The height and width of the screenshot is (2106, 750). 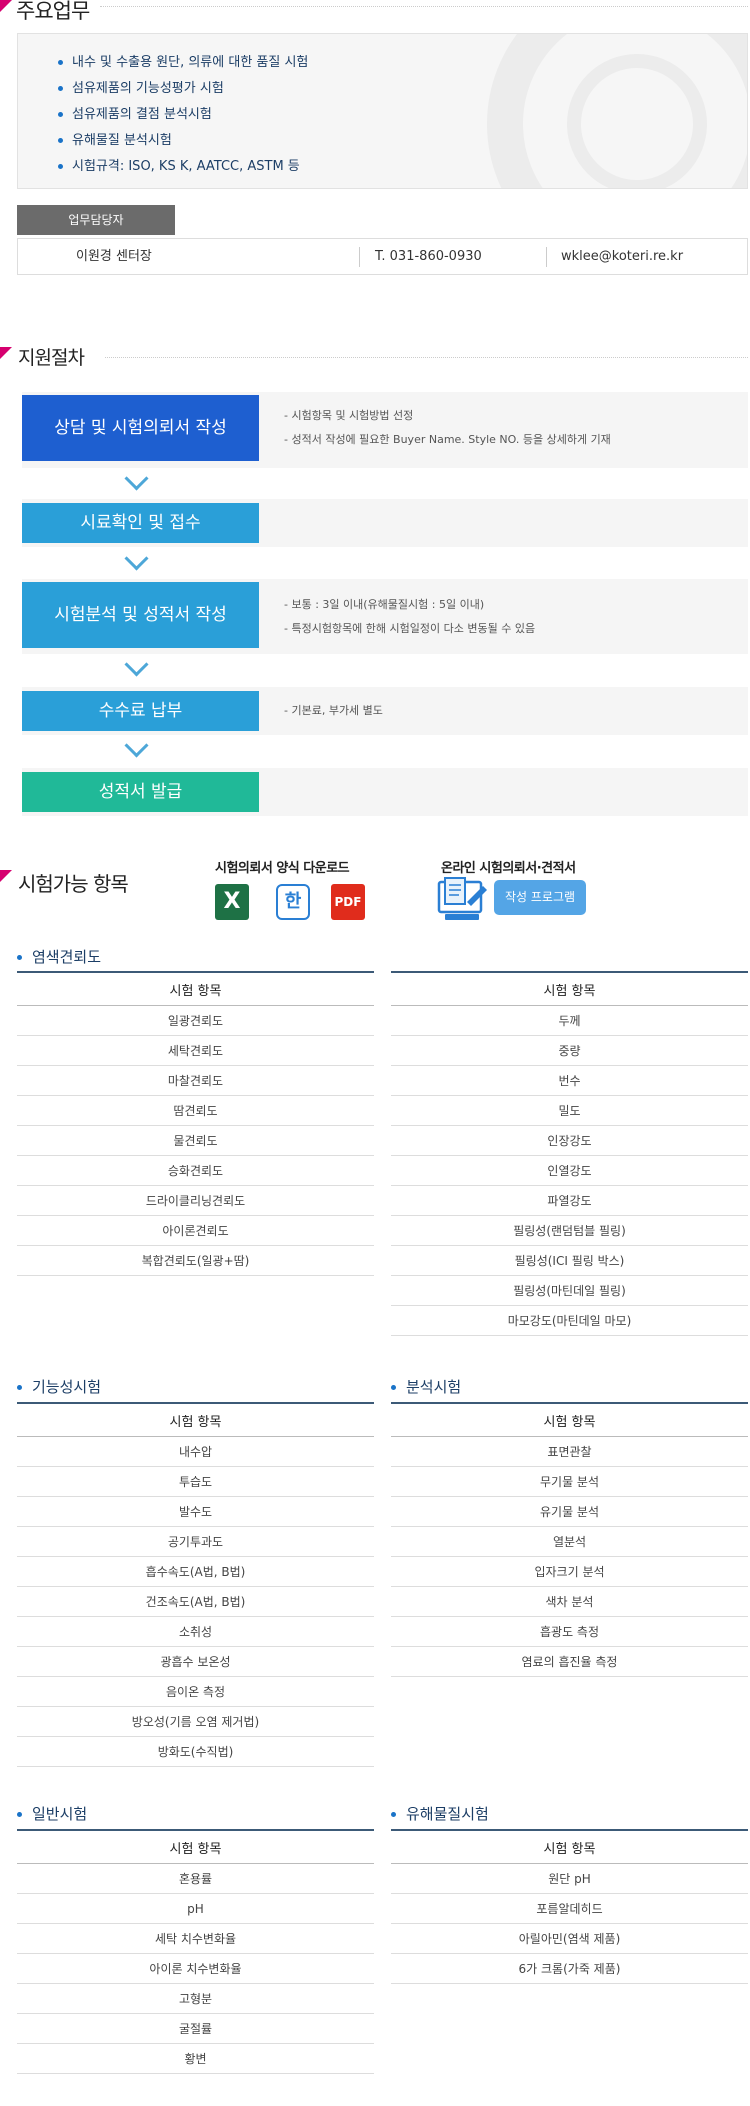 What do you see at coordinates (569, 1050) in the screenshot?
I see `table-row: 중량` at bounding box center [569, 1050].